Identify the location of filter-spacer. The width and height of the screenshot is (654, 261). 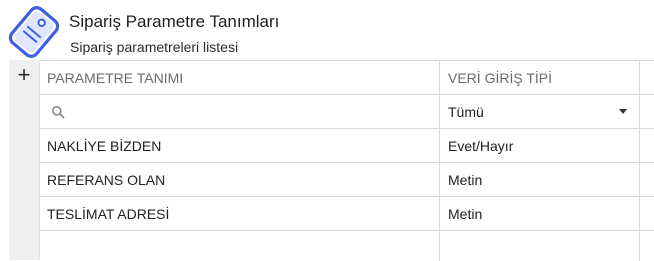
(647, 111).